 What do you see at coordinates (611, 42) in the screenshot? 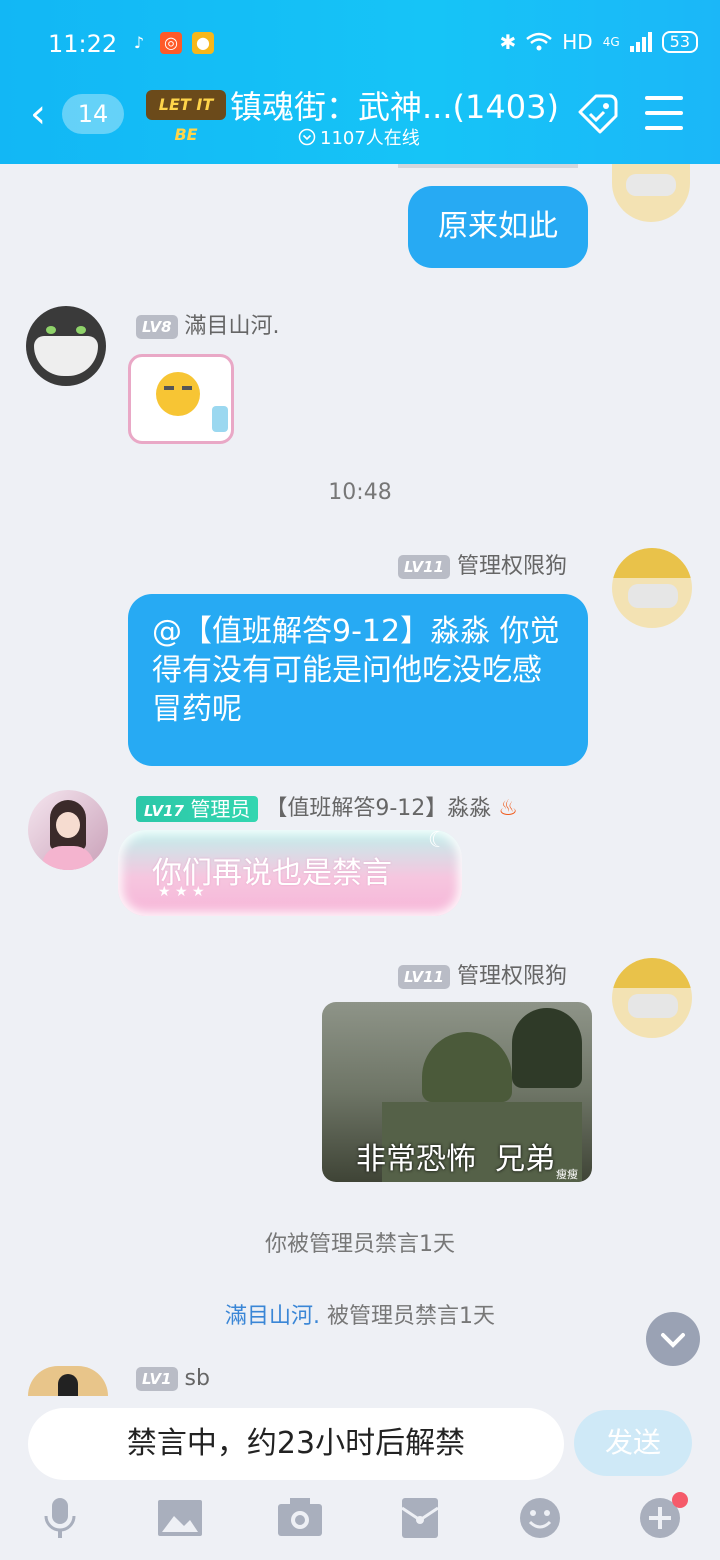
I see `signal-type: 4G` at bounding box center [611, 42].